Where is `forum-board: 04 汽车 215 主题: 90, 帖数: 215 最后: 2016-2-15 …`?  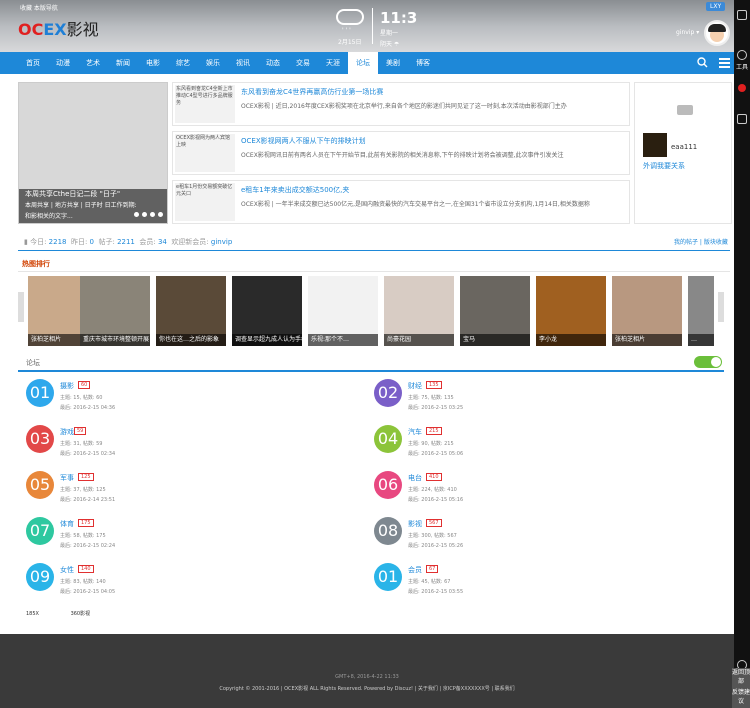 forum-board: 04 汽车 215 主题: 90, 帖数: 215 最后: 2016-2-15 … is located at coordinates (539, 445).